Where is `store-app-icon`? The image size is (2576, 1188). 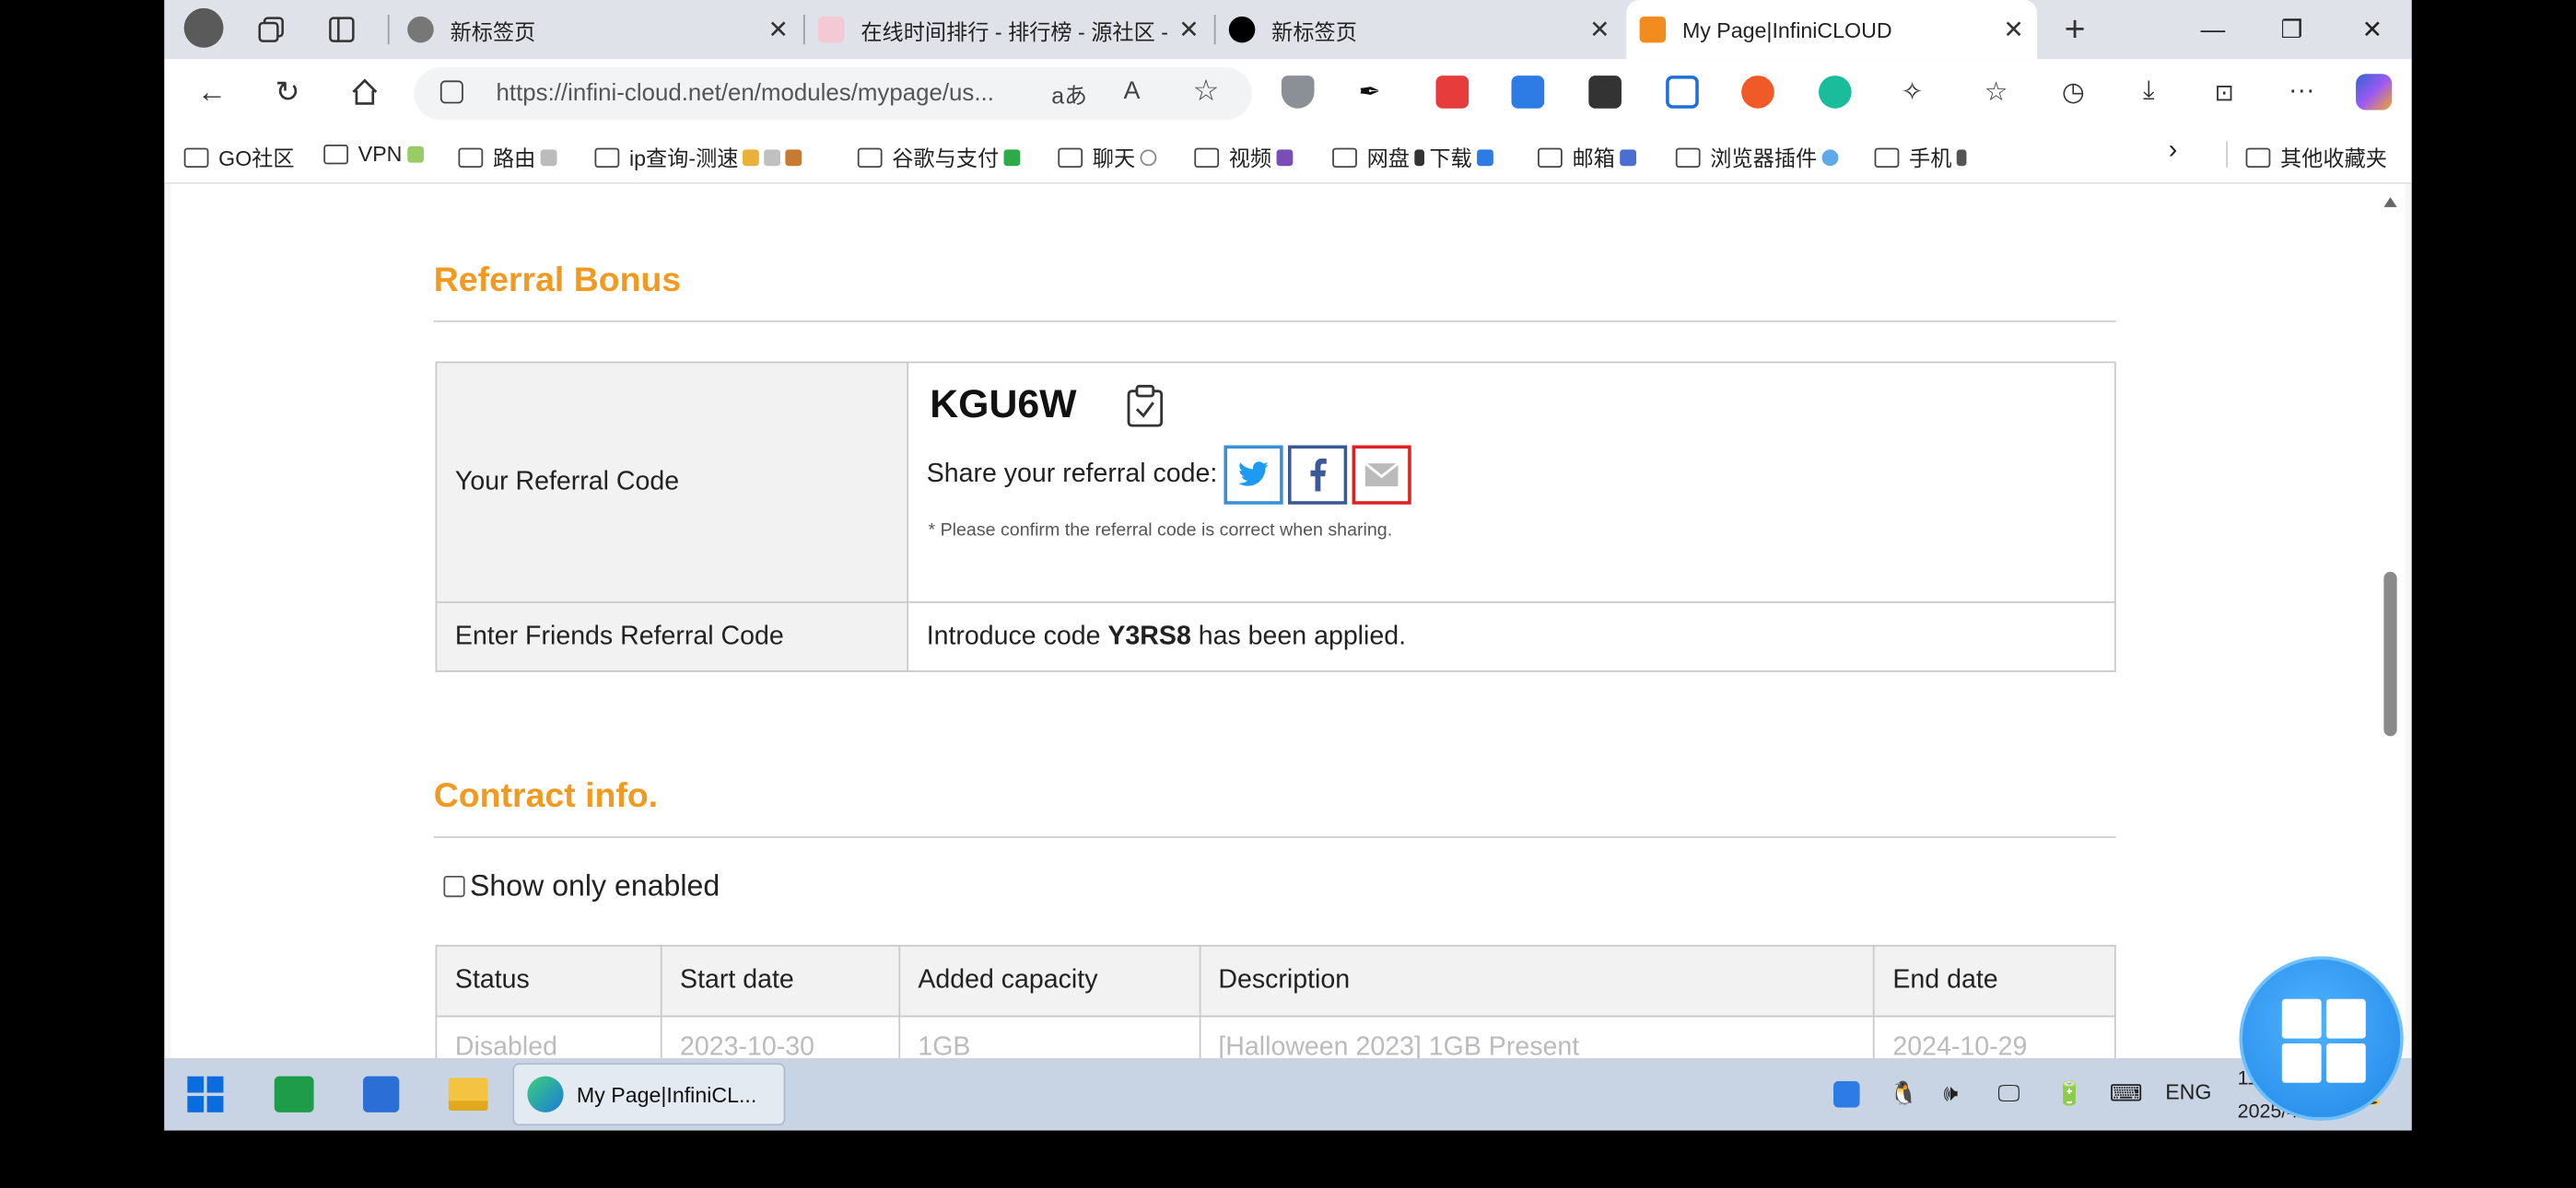
store-app-icon is located at coordinates (381, 1094).